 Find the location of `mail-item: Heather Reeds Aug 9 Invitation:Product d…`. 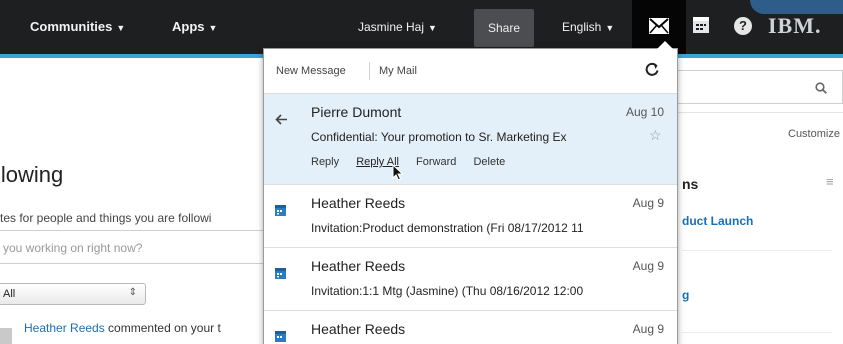

mail-item: Heather Reeds Aug 9 Invitation:Product d… is located at coordinates (470, 216).